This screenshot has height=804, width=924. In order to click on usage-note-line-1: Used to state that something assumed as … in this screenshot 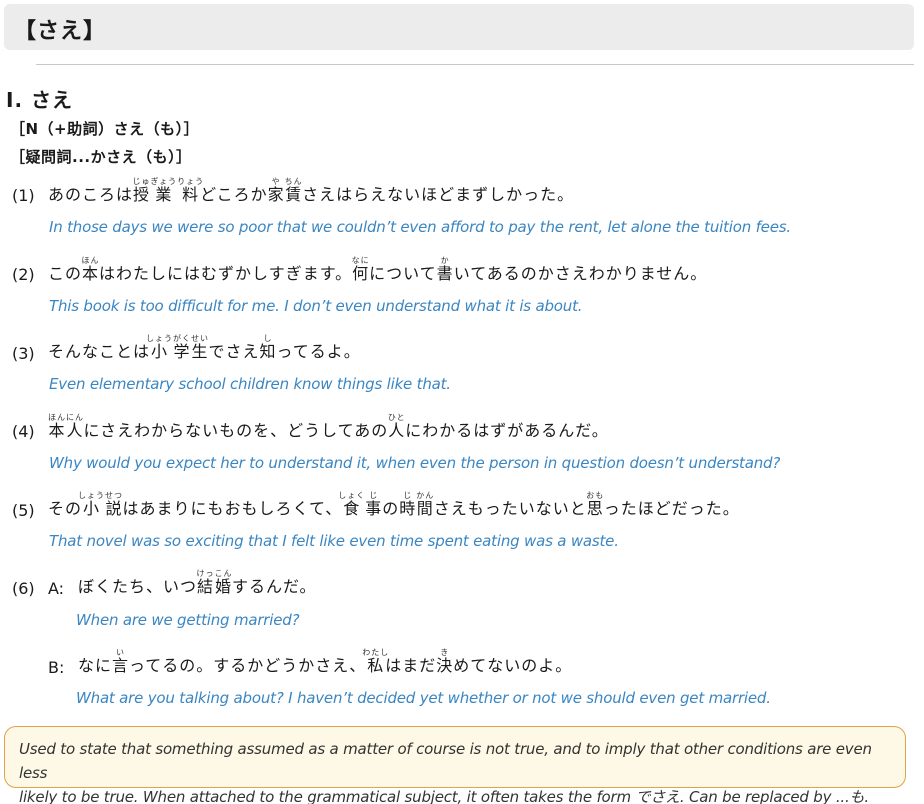, I will do `click(445, 761)`.